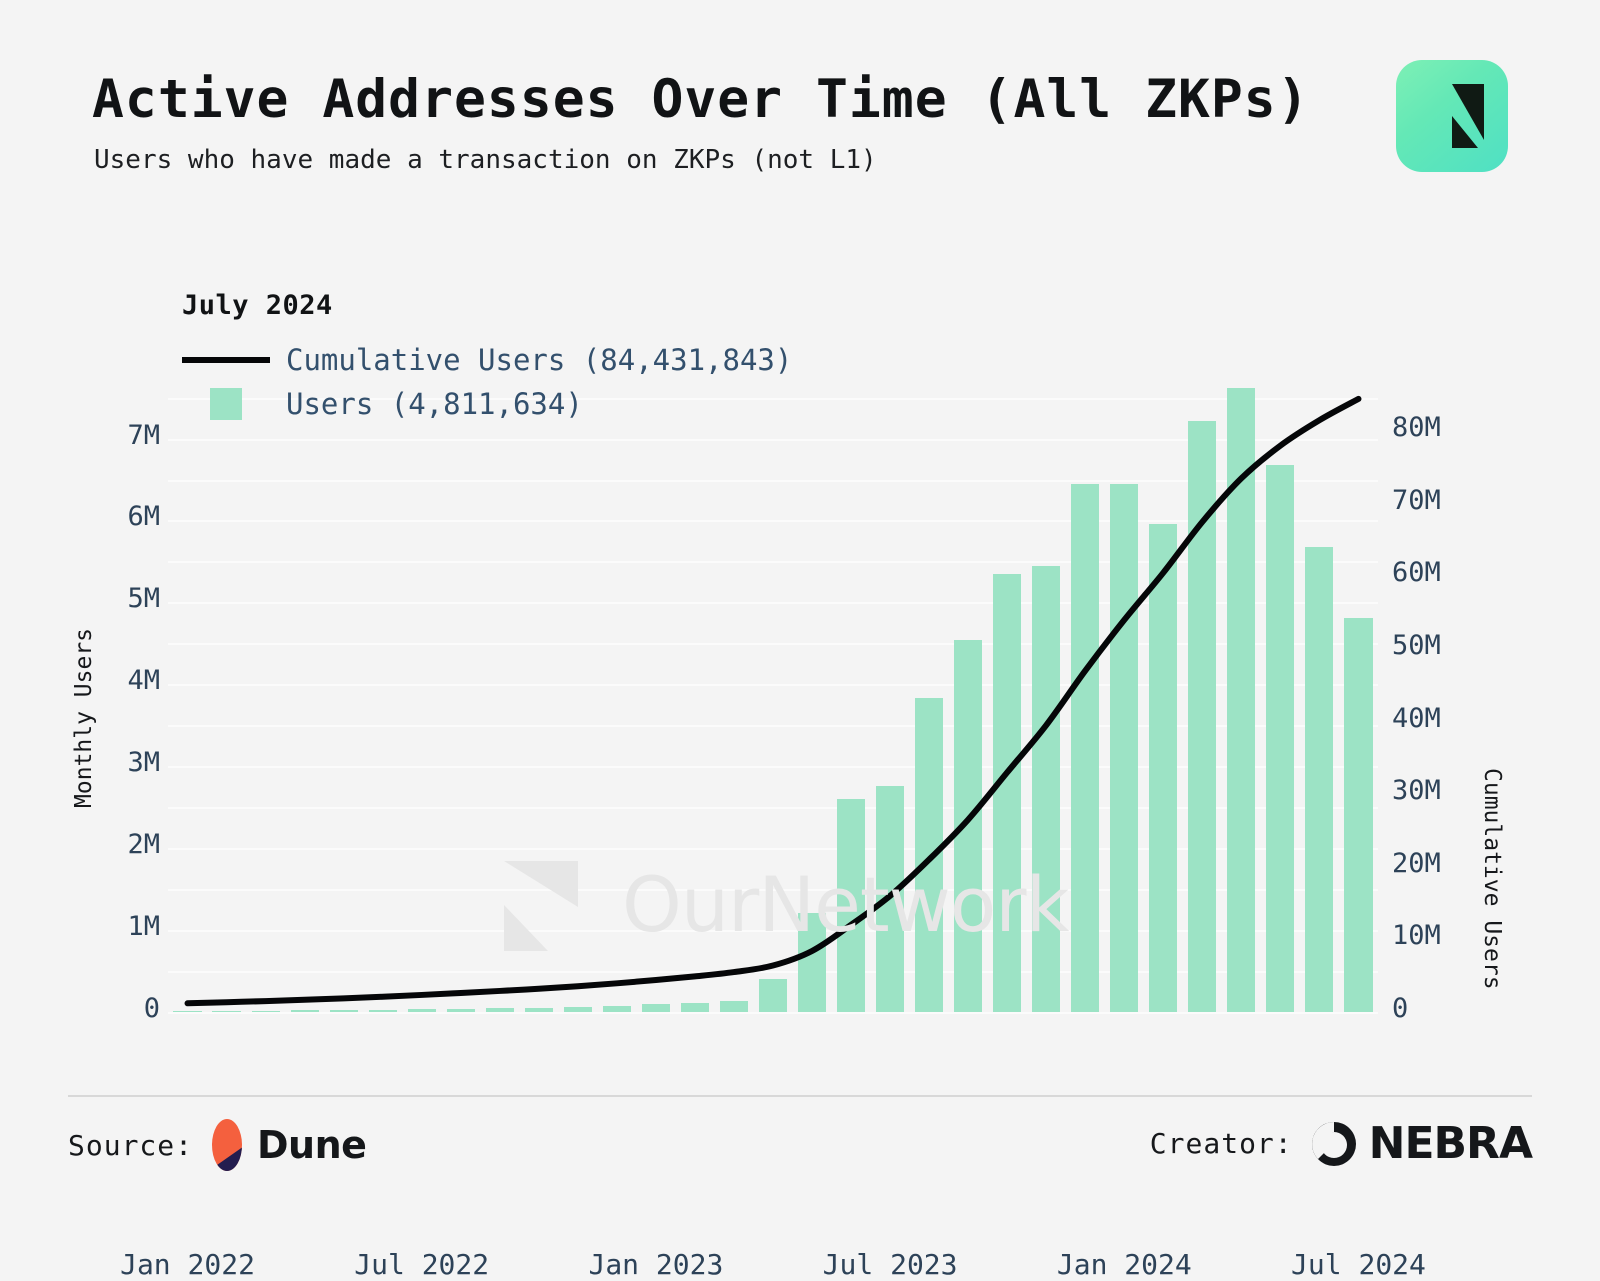 The width and height of the screenshot is (1600, 1281). What do you see at coordinates (143, 517) in the screenshot?
I see `y-axis-left-tick: 6M` at bounding box center [143, 517].